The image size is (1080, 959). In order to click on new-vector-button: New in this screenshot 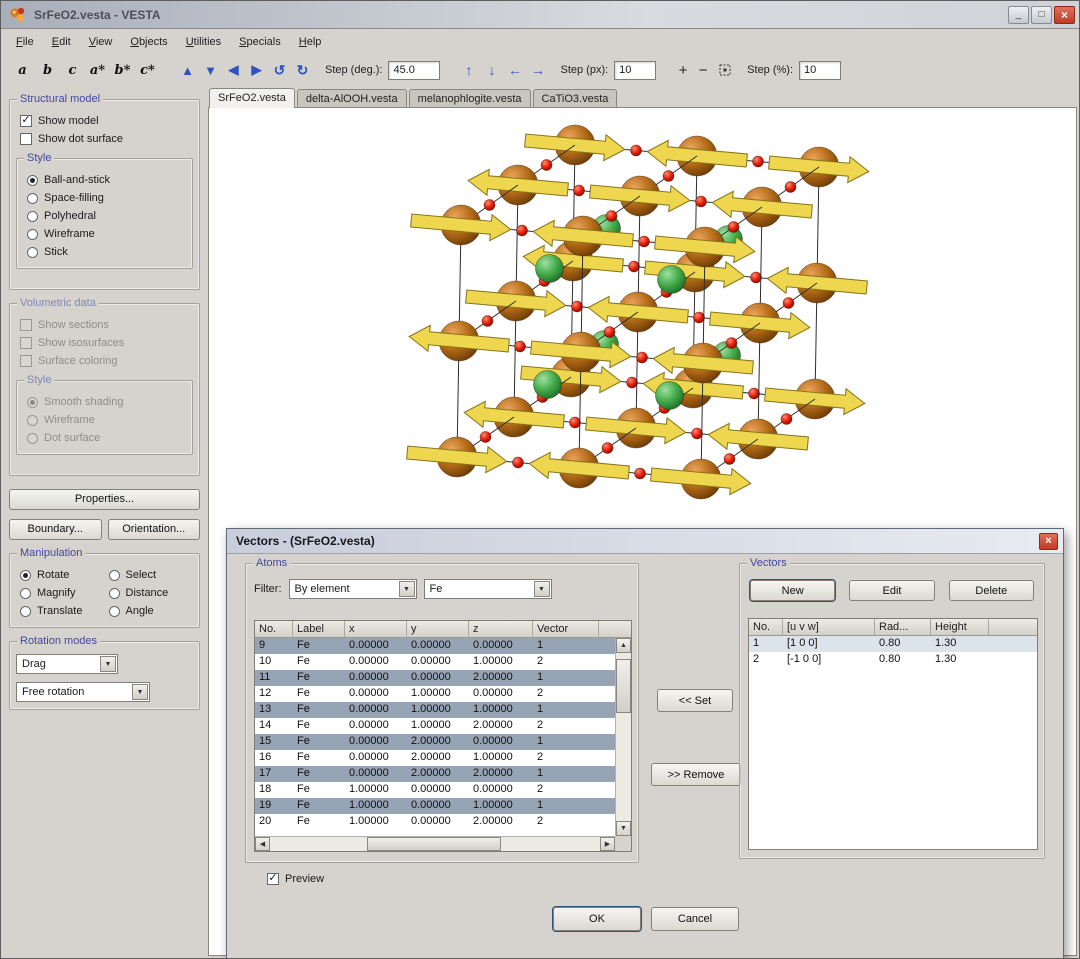, I will do `click(793, 590)`.